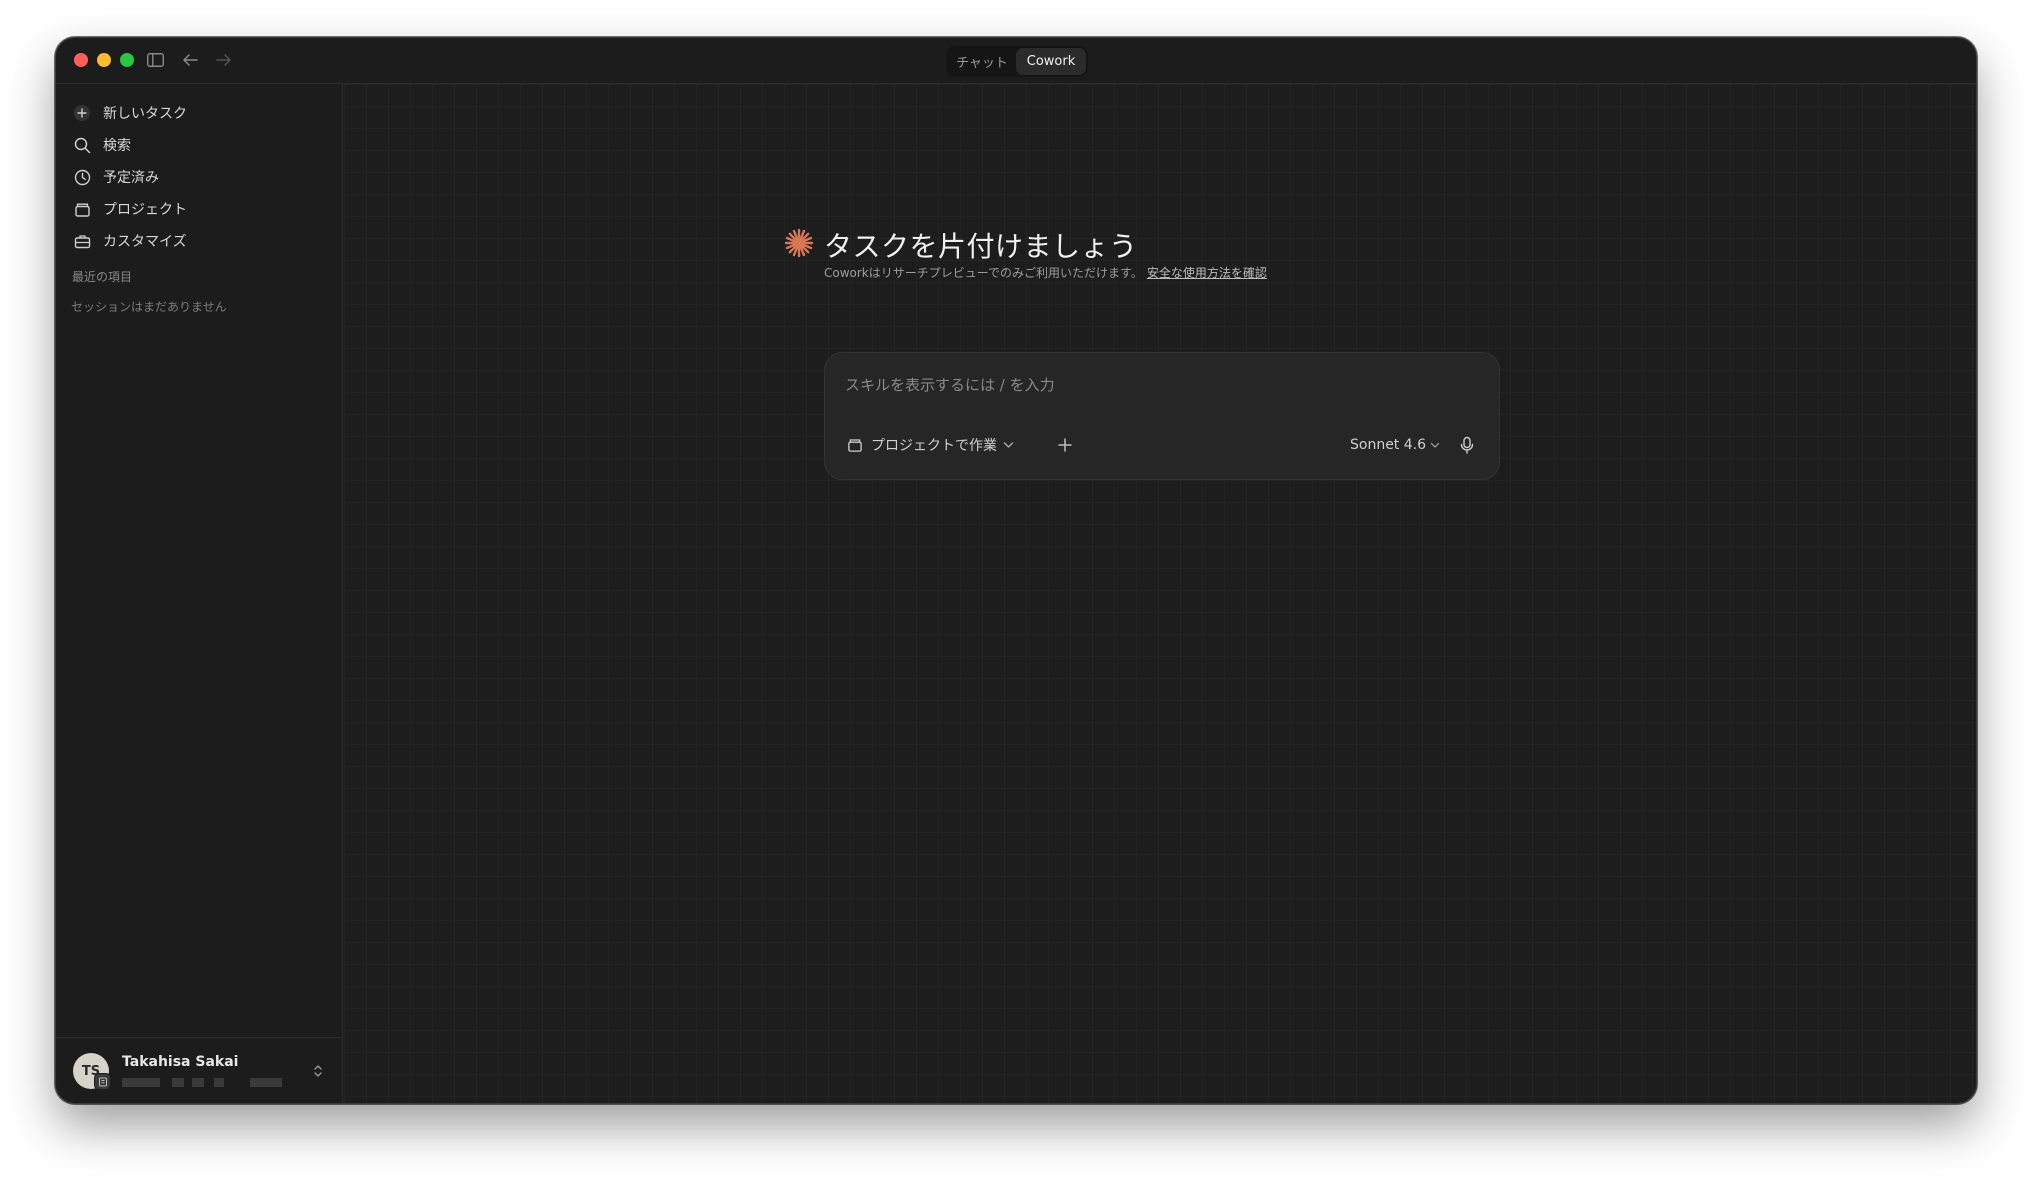 Image resolution: width=2032 pixels, height=1177 pixels. What do you see at coordinates (82, 177) in the screenshot?
I see `clock-icon` at bounding box center [82, 177].